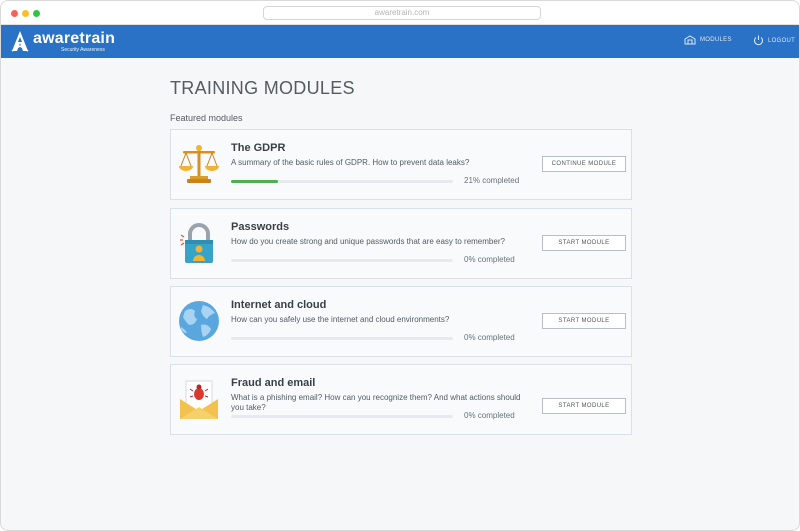 The height and width of the screenshot is (531, 800). I want to click on logo-subtitle: Security Awareness, so click(83, 50).